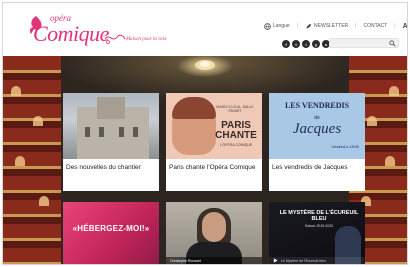 This screenshot has height=267, width=410. Describe the element at coordinates (392, 43) in the screenshot. I see `search-icon` at that location.